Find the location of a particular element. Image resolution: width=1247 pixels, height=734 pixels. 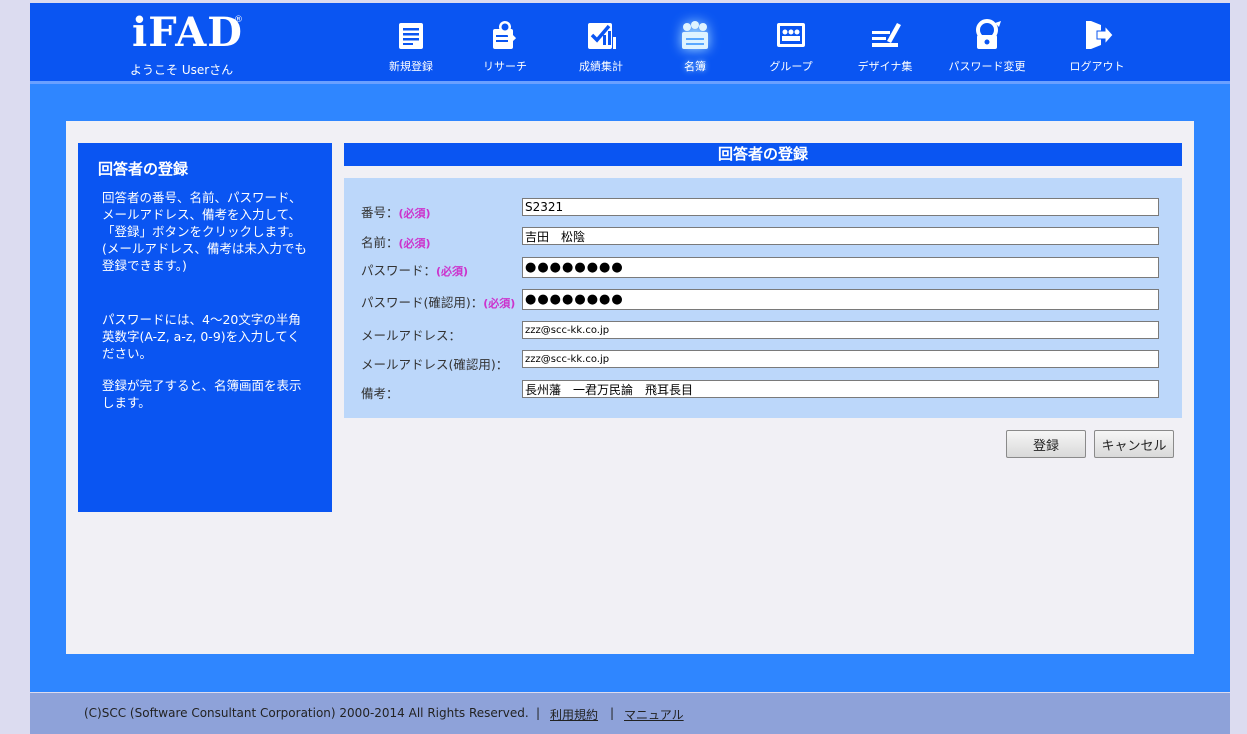

password-label: パスワード：(必須) is located at coordinates (414, 269).